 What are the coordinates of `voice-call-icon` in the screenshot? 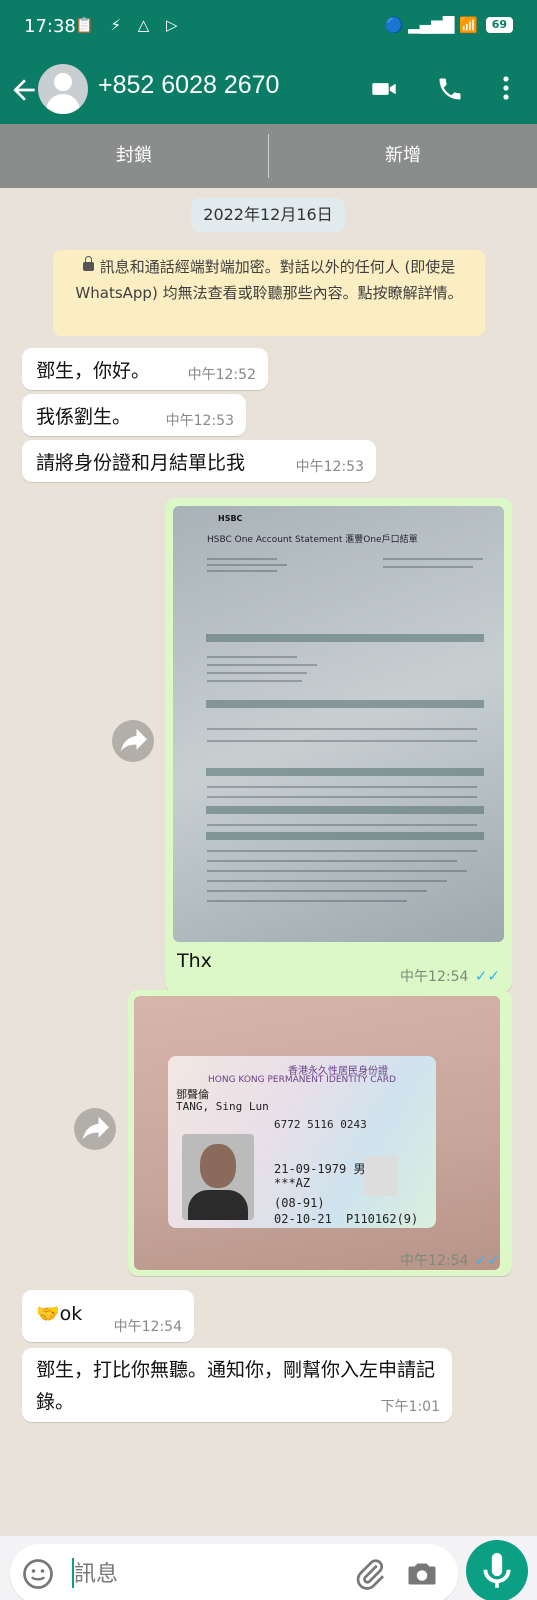 It's located at (450, 89).